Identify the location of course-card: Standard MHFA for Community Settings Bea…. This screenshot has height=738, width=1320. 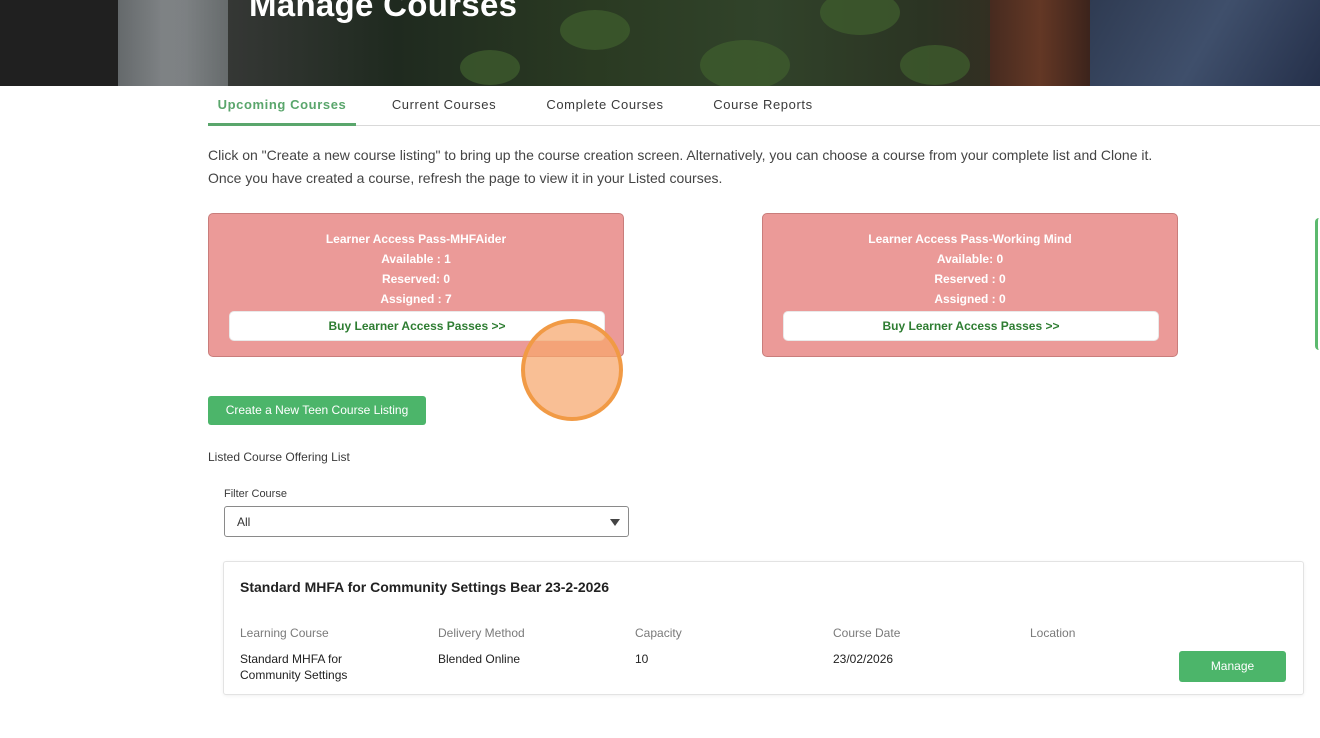
(763, 628).